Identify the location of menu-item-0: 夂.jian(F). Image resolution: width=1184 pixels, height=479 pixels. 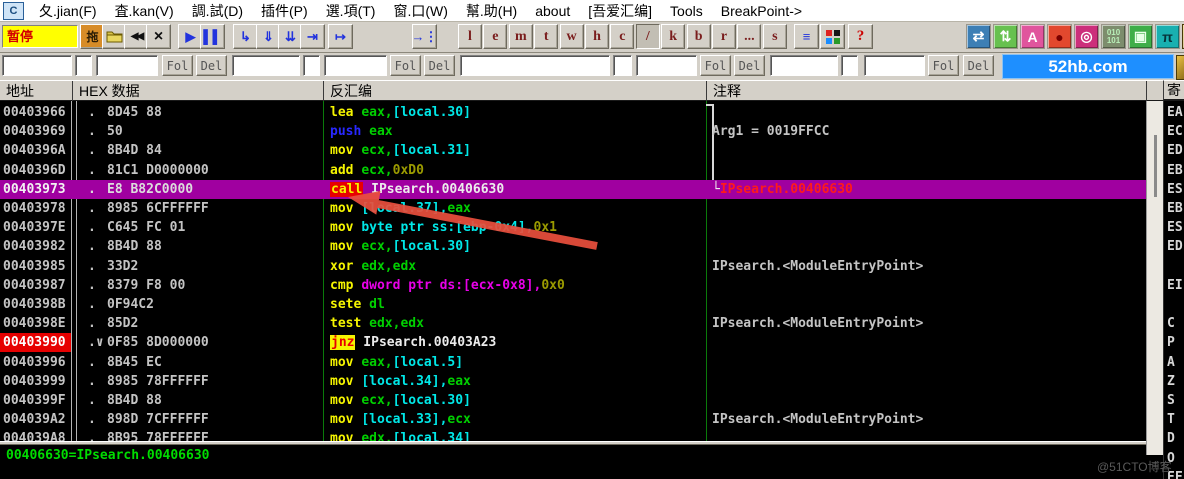
(68, 10).